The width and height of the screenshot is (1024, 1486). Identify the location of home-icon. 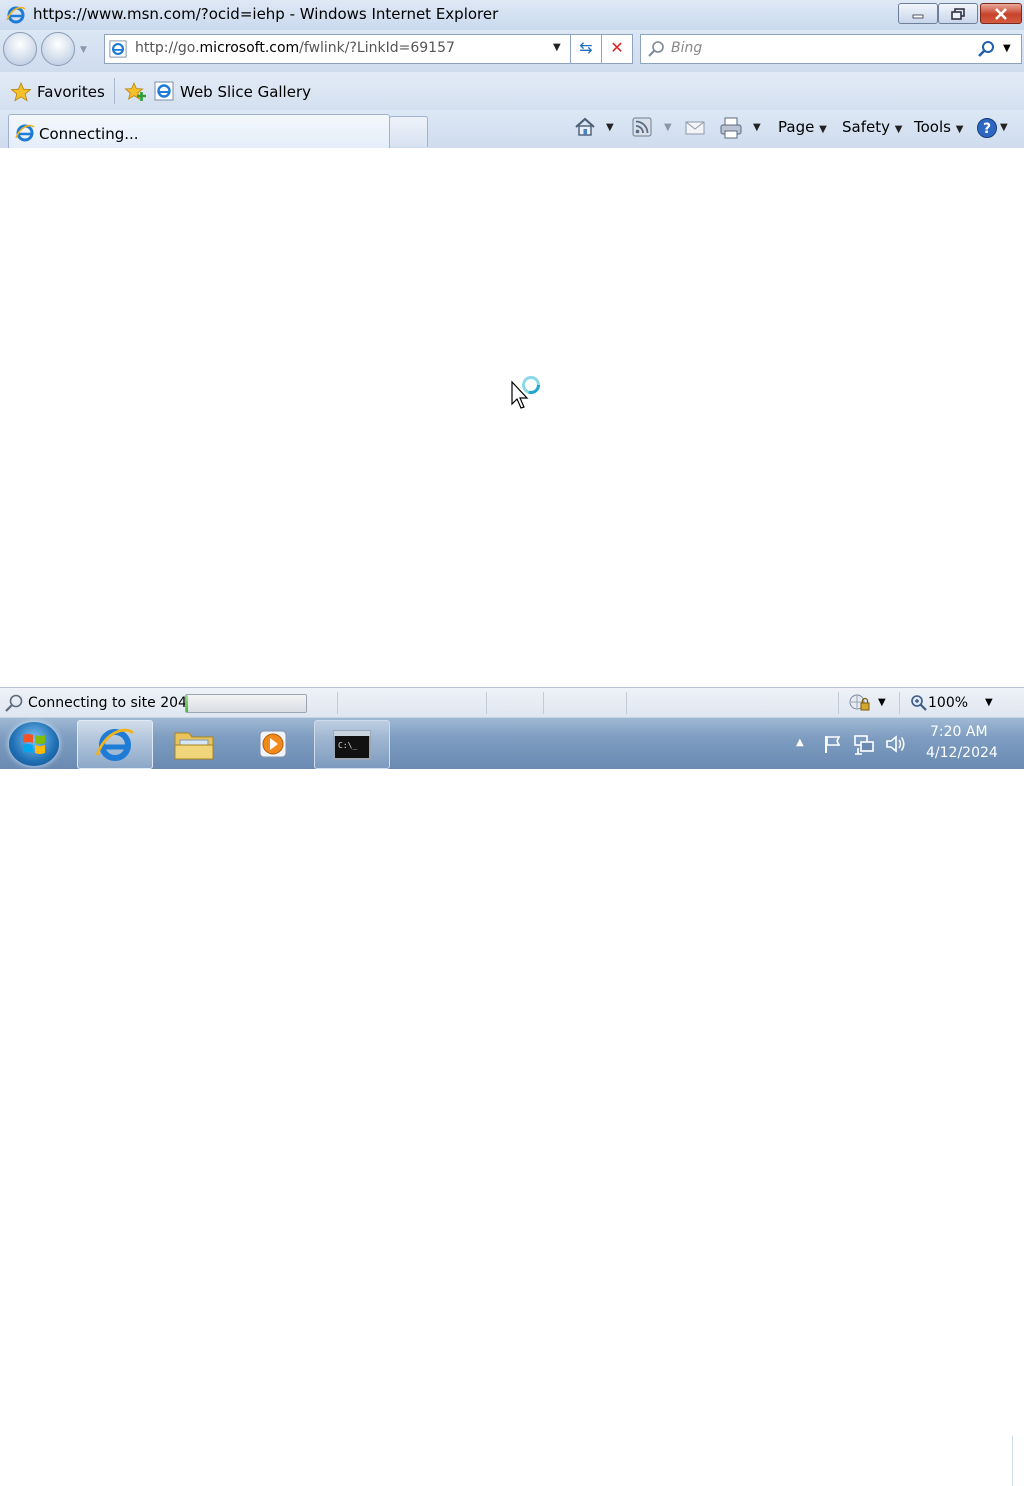
(585, 129).